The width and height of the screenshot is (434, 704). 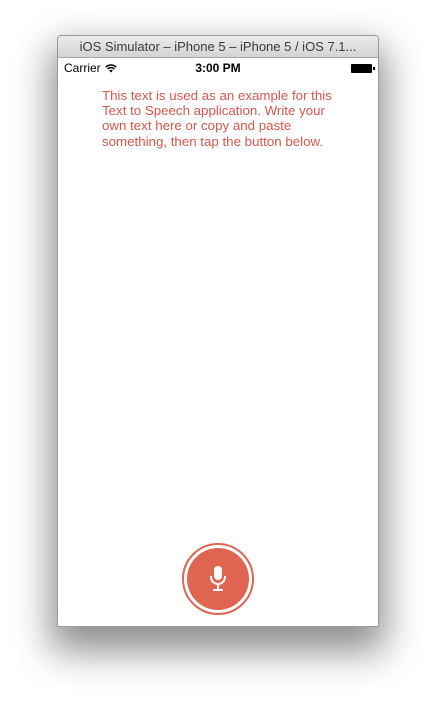 What do you see at coordinates (363, 68) in the screenshot?
I see `battery-icon` at bounding box center [363, 68].